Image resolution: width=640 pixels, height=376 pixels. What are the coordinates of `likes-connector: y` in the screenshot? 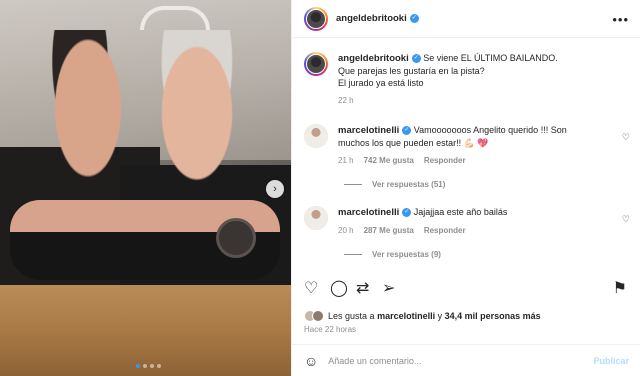 It's located at (440, 316).